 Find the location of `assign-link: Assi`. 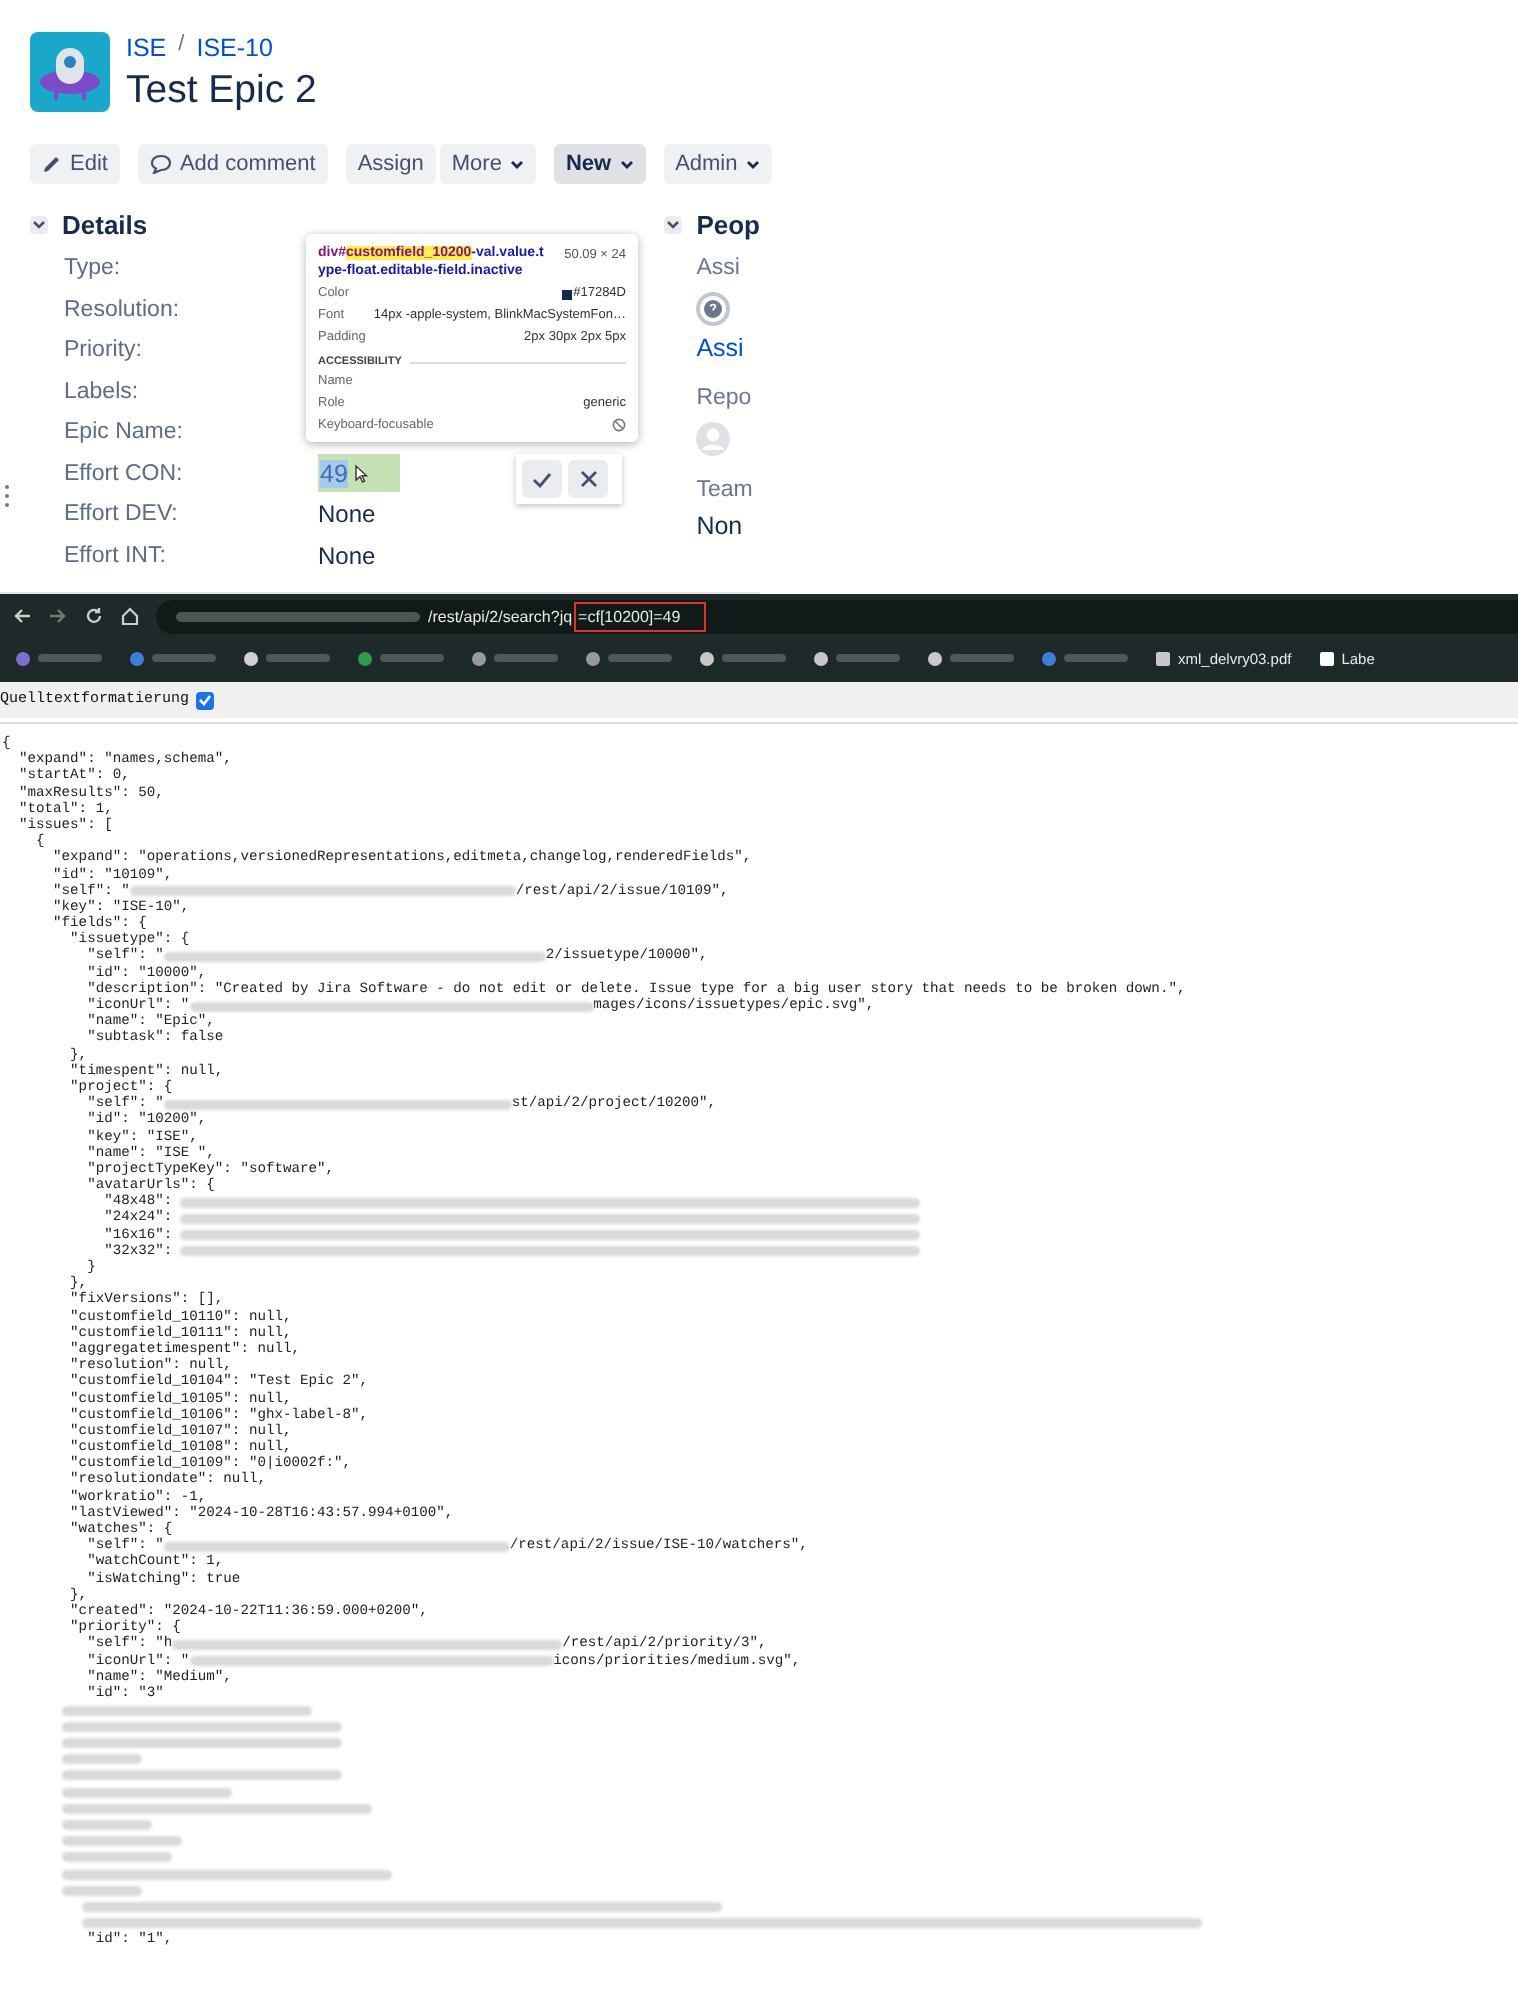

assign-link: Assi is located at coordinates (728, 348).